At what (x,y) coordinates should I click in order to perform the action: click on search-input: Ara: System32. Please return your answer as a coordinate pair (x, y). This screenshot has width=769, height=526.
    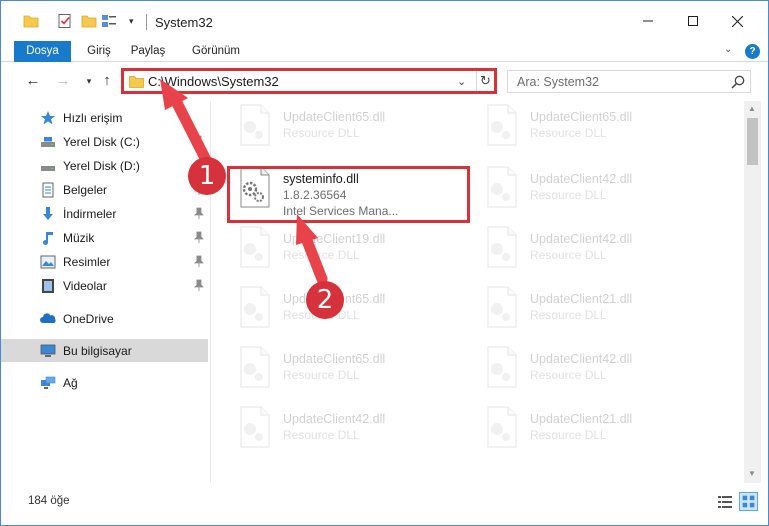
    Looking at the image, I should click on (629, 81).